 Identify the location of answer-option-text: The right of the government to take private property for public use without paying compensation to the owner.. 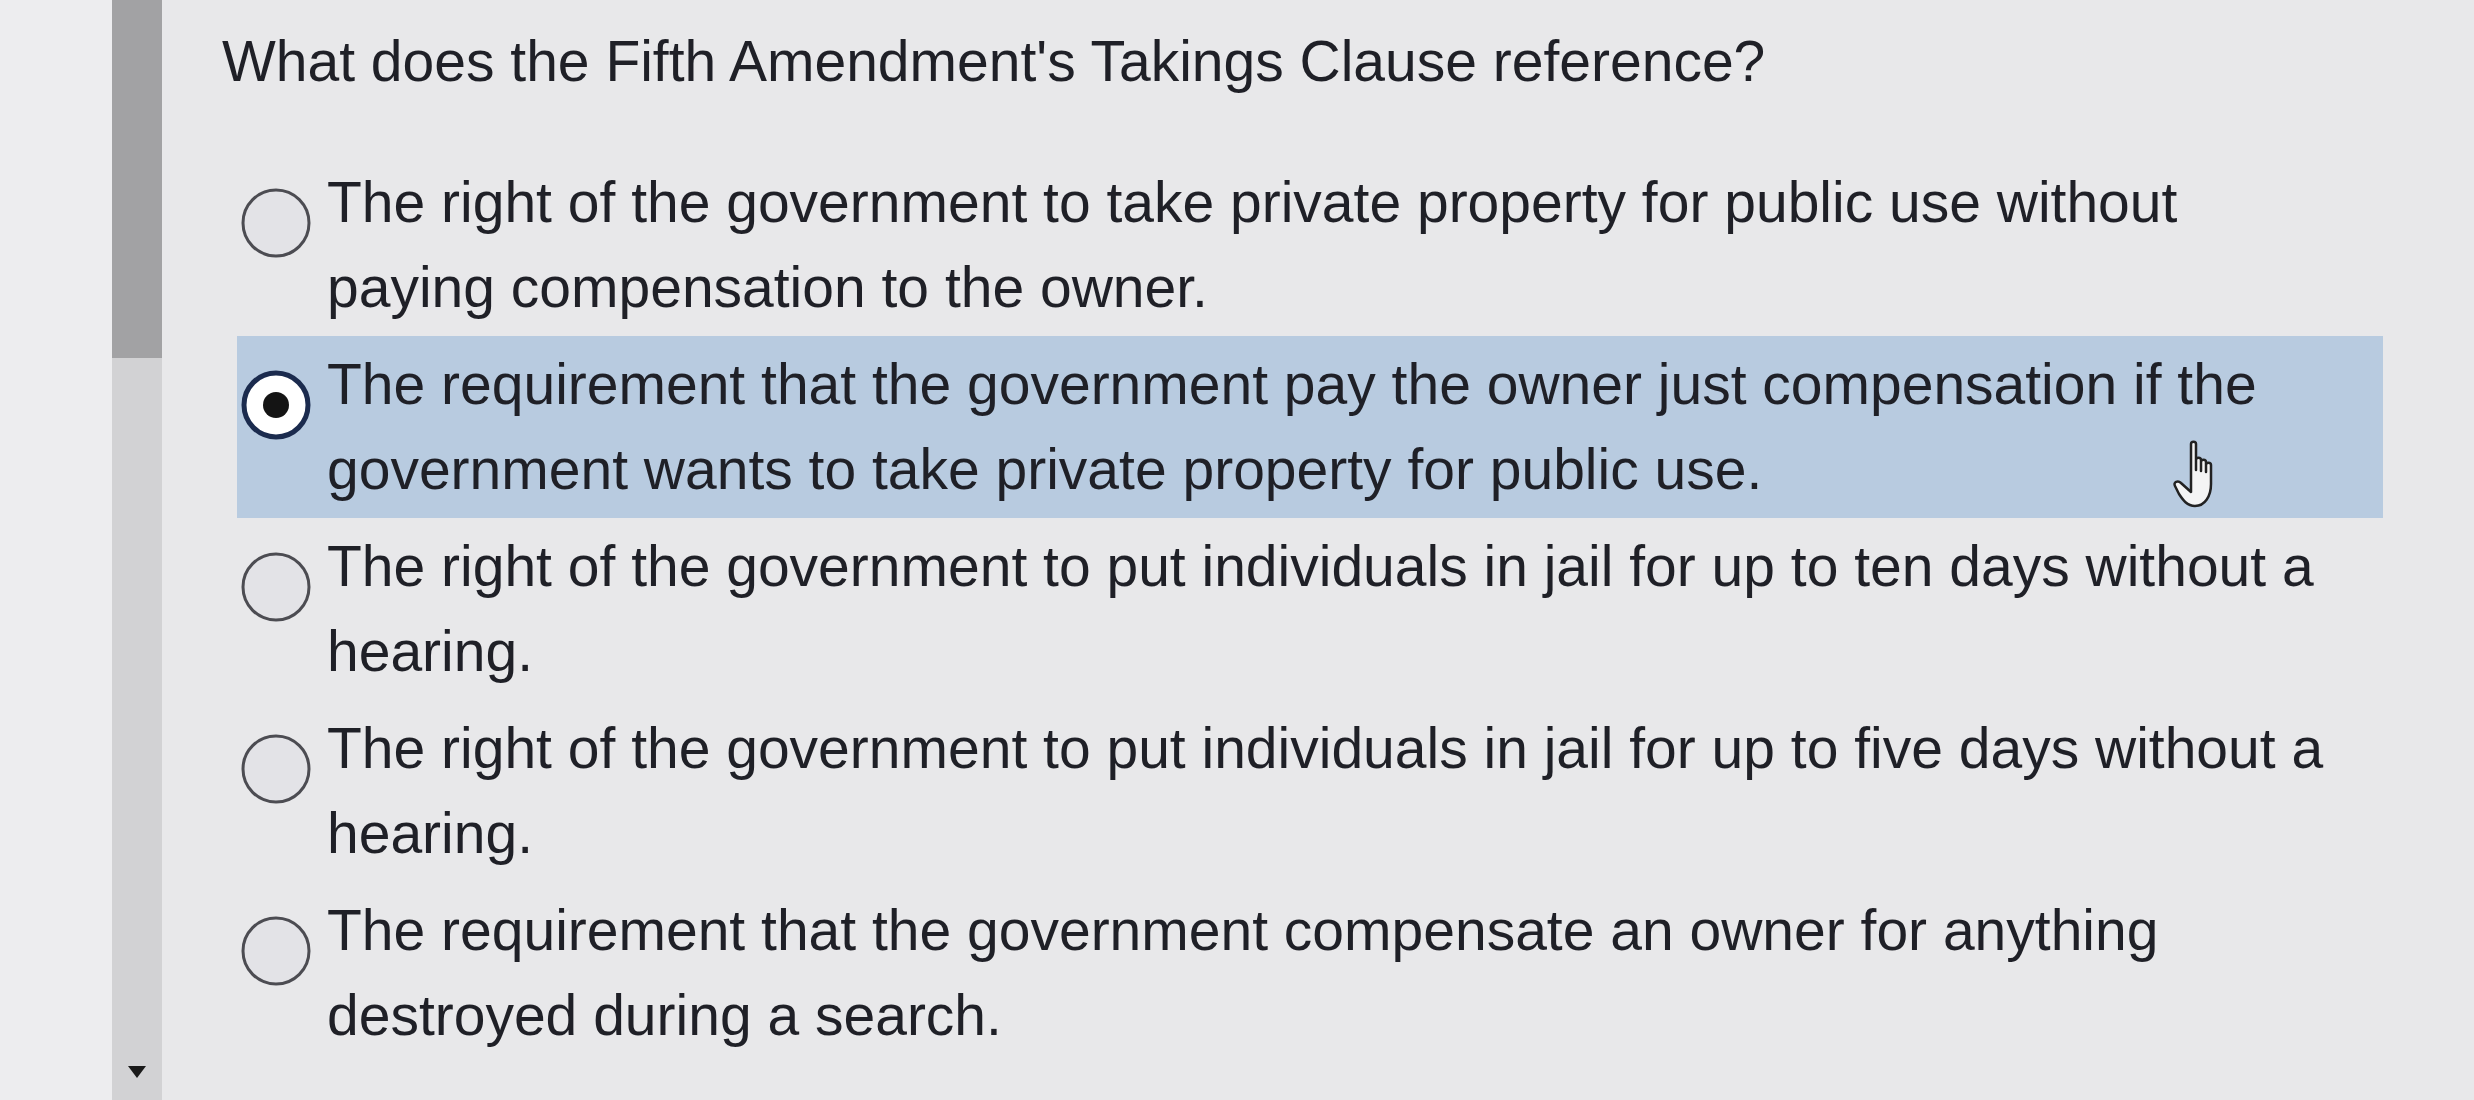
(1342, 245).